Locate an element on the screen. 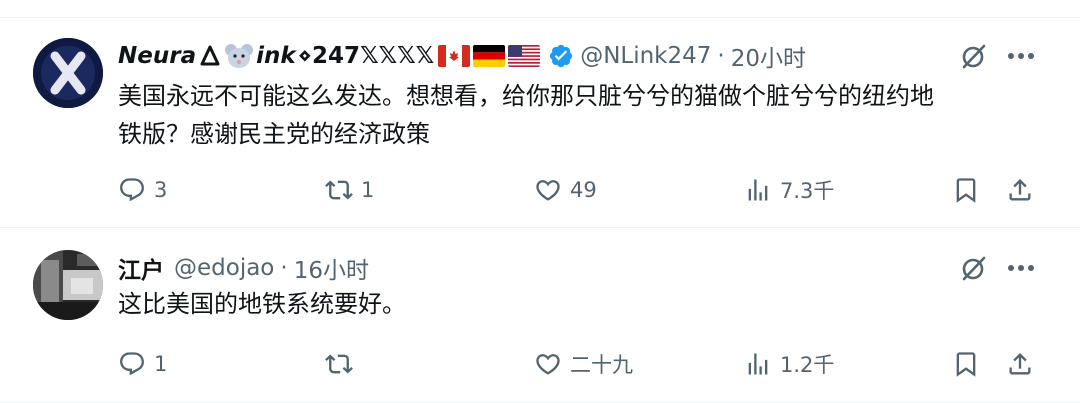 This screenshot has width=1080, height=403. avatar-x-mark-icon is located at coordinates (68, 73).